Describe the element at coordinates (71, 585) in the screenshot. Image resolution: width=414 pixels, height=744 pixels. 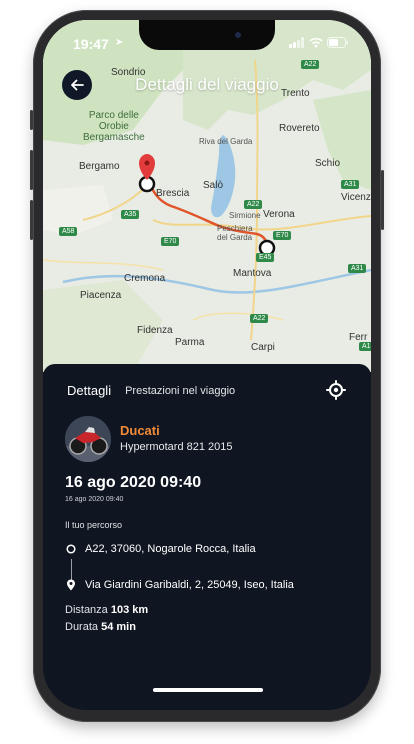
I see `location-pin-icon` at that location.